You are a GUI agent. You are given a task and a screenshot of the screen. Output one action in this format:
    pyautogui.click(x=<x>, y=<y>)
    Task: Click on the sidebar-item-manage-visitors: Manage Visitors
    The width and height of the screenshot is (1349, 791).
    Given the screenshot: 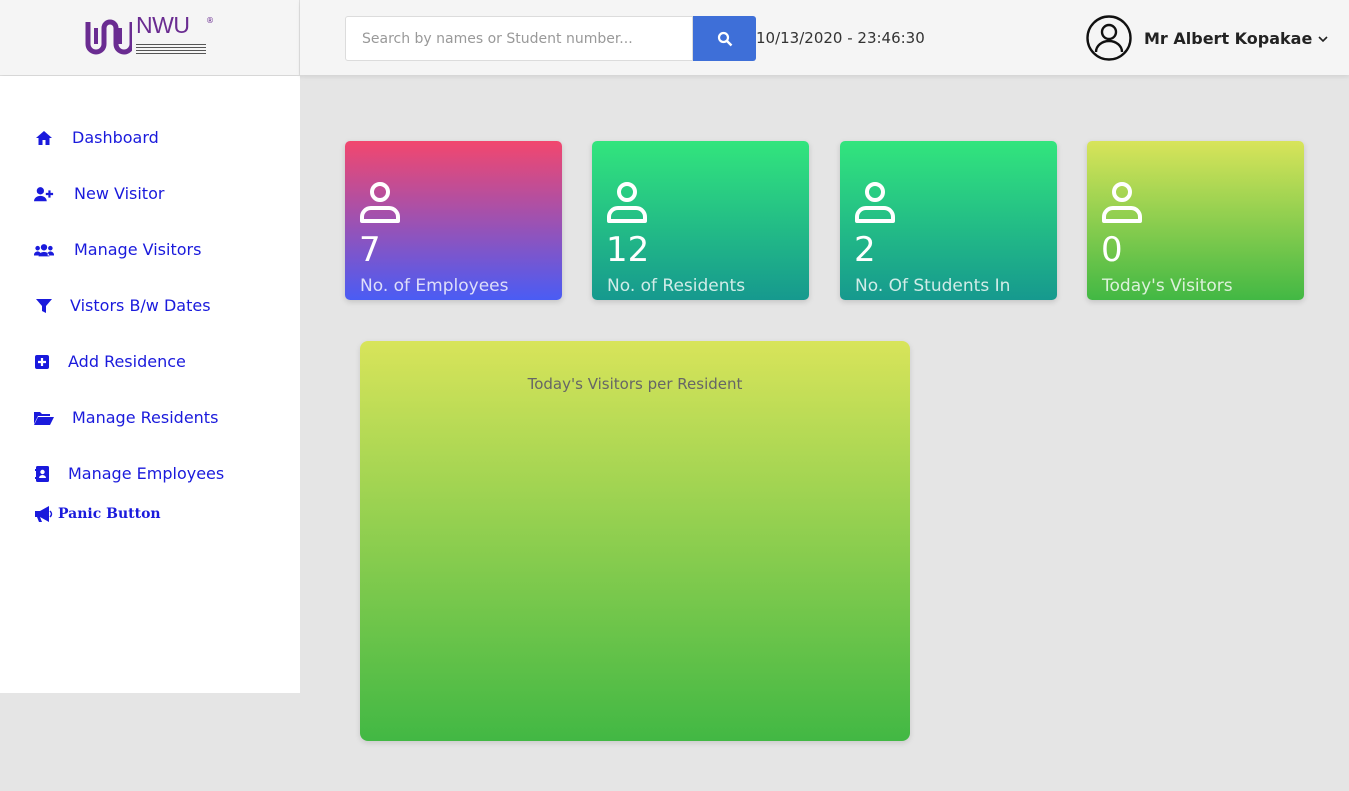 What is the action you would take?
    pyautogui.click(x=117, y=249)
    